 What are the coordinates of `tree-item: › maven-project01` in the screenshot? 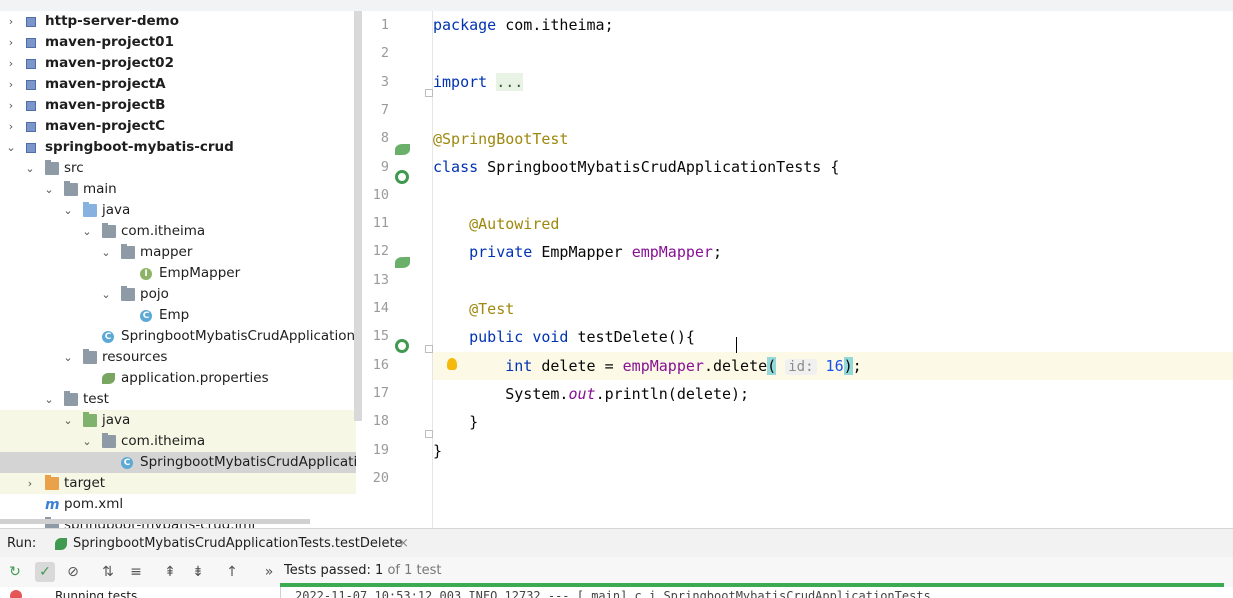 It's located at (178, 42).